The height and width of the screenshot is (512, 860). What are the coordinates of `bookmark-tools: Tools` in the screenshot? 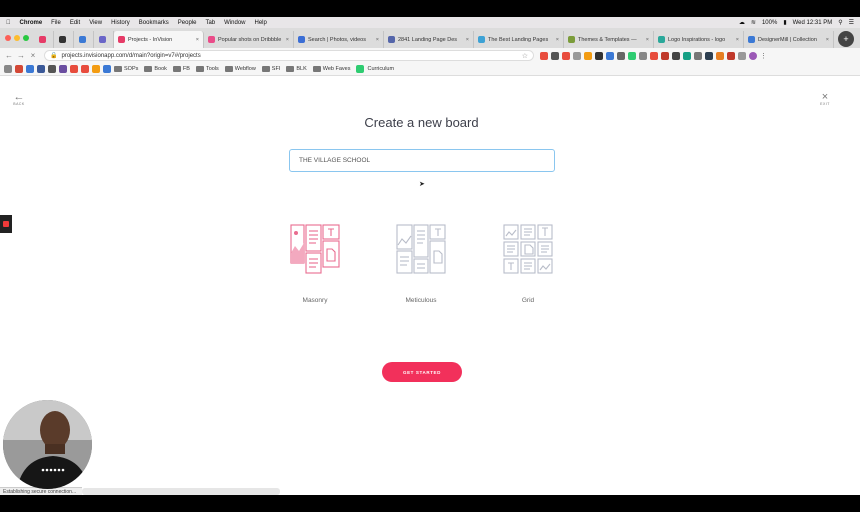 It's located at (207, 69).